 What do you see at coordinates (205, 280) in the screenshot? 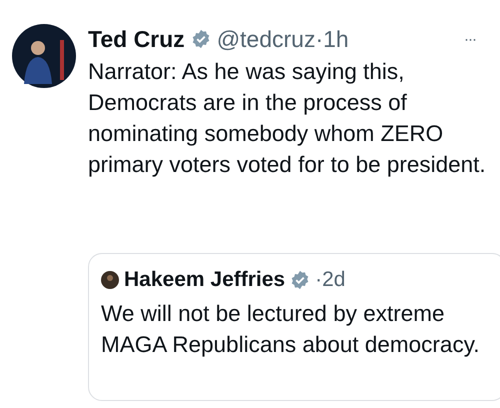
I see `quoted-author-name: Hakeem Jeffries` at bounding box center [205, 280].